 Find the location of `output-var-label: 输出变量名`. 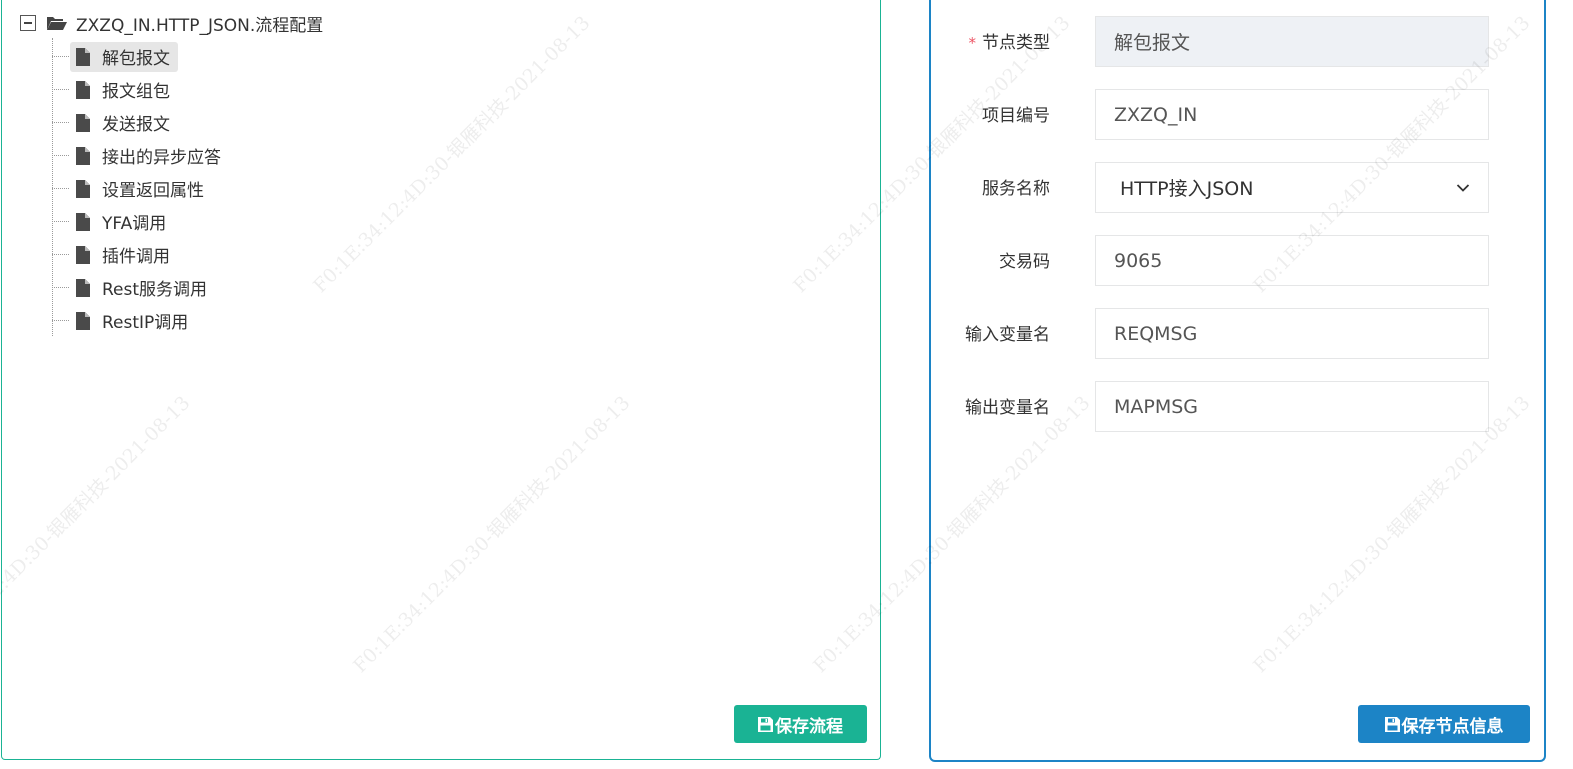

output-var-label: 输出变量名 is located at coordinates (1007, 408).